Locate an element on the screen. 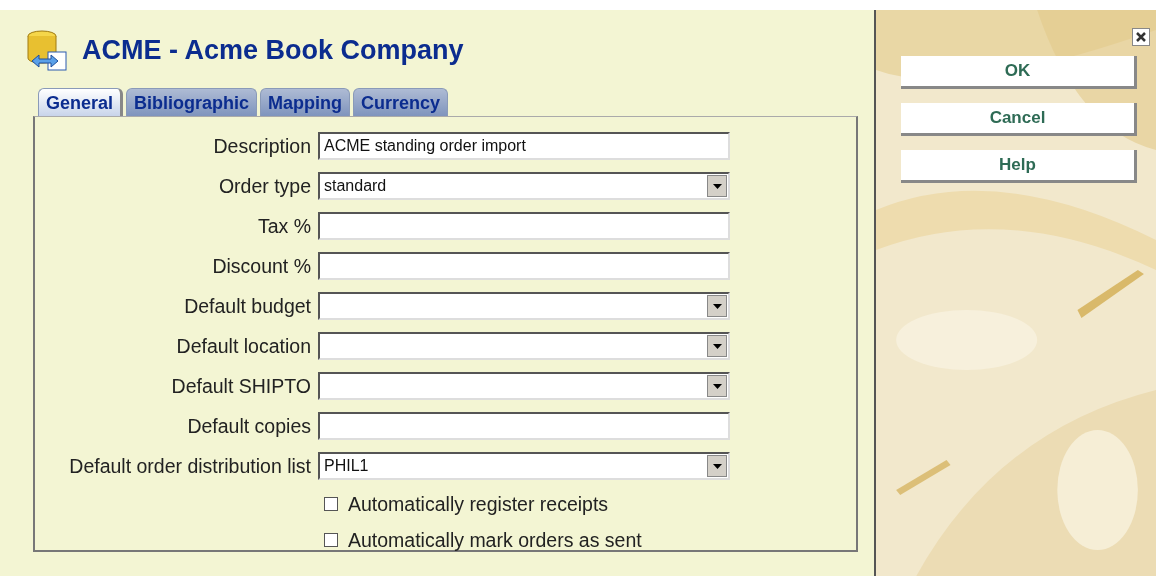 Image resolution: width=1156 pixels, height=576 pixels. checkbox-label: Automatically mark orders as sent is located at coordinates (495, 540).